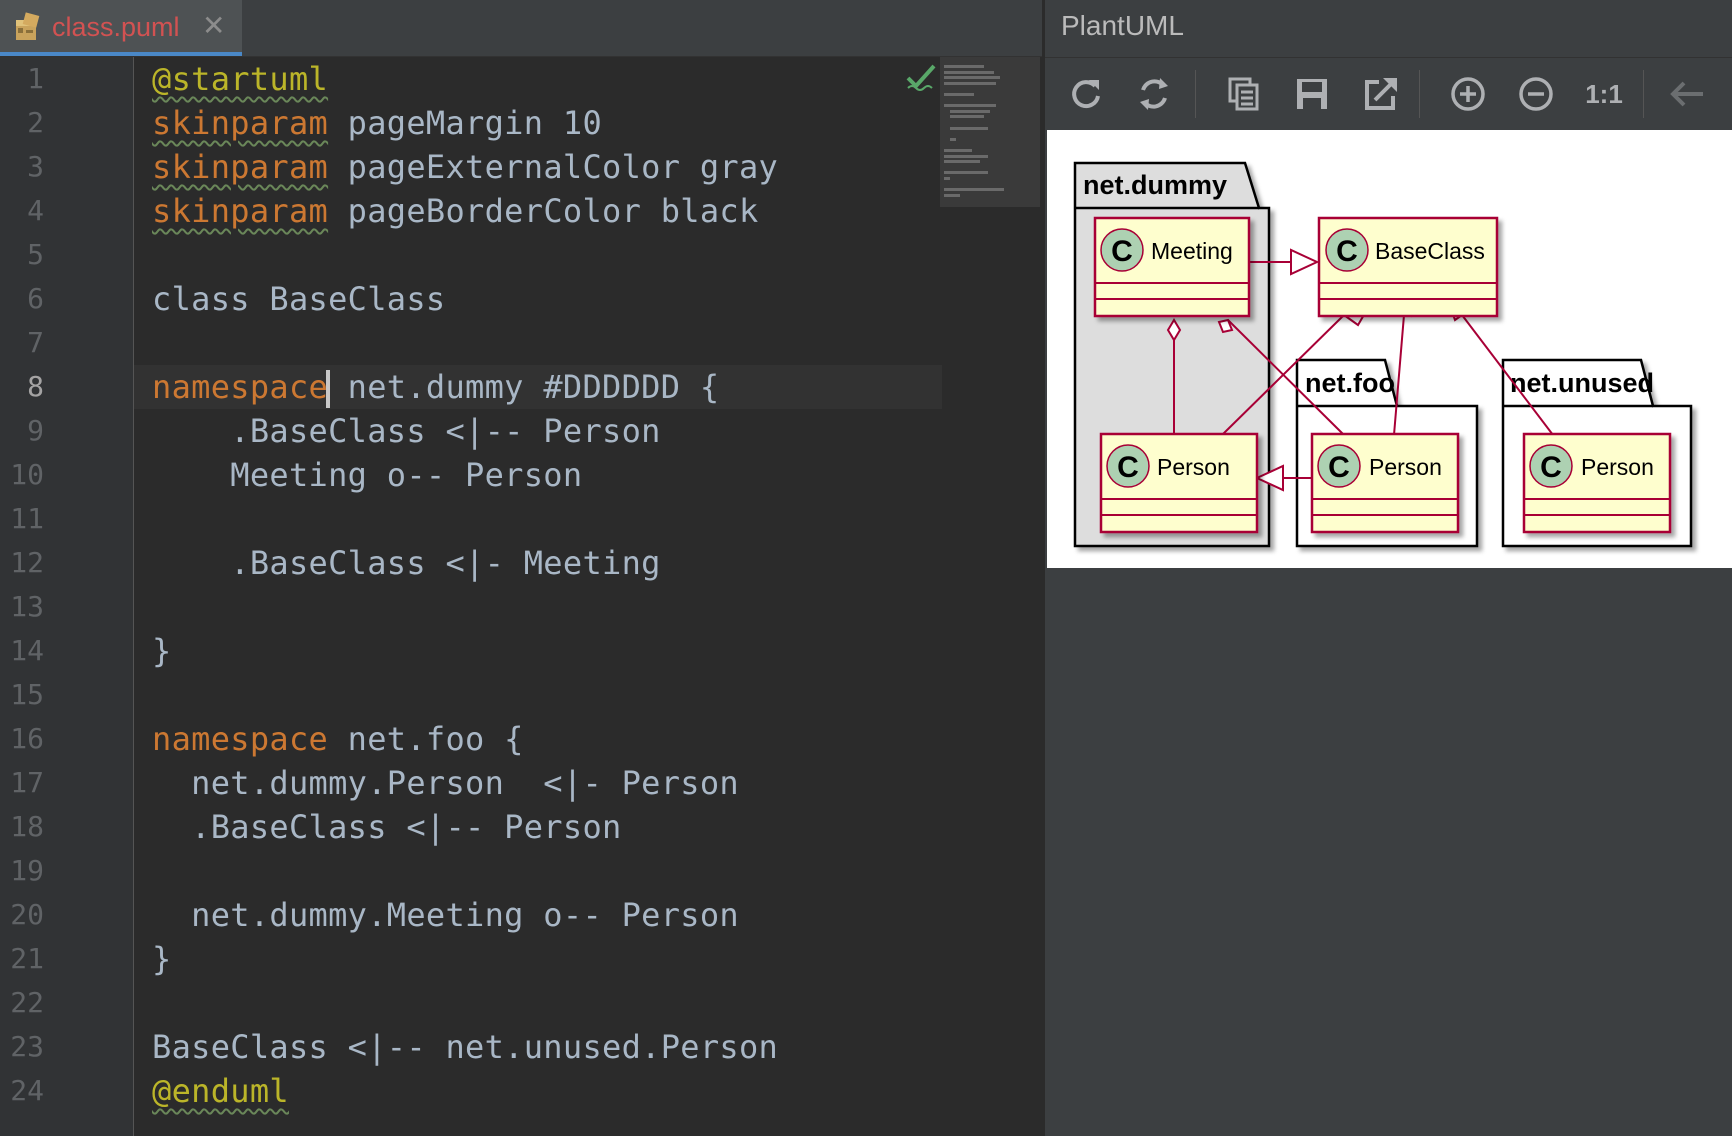 Image resolution: width=1732 pixels, height=1136 pixels. What do you see at coordinates (240, 739) in the screenshot?
I see `code-token: namespace` at bounding box center [240, 739].